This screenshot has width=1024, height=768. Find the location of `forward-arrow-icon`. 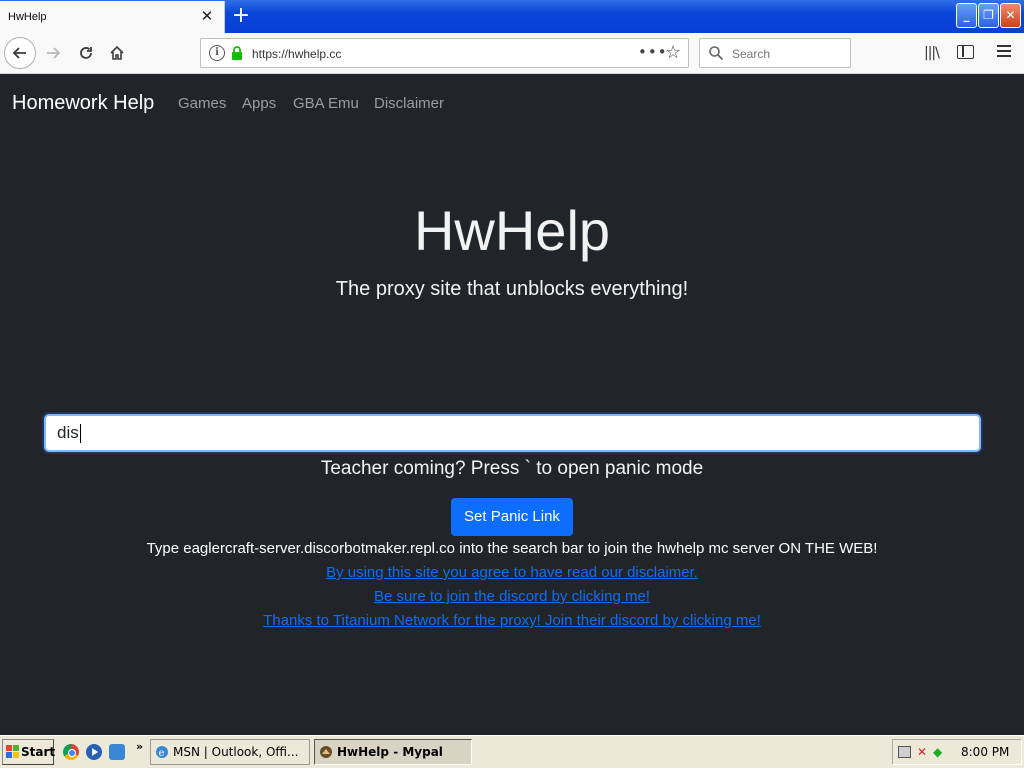

forward-arrow-icon is located at coordinates (54, 53).